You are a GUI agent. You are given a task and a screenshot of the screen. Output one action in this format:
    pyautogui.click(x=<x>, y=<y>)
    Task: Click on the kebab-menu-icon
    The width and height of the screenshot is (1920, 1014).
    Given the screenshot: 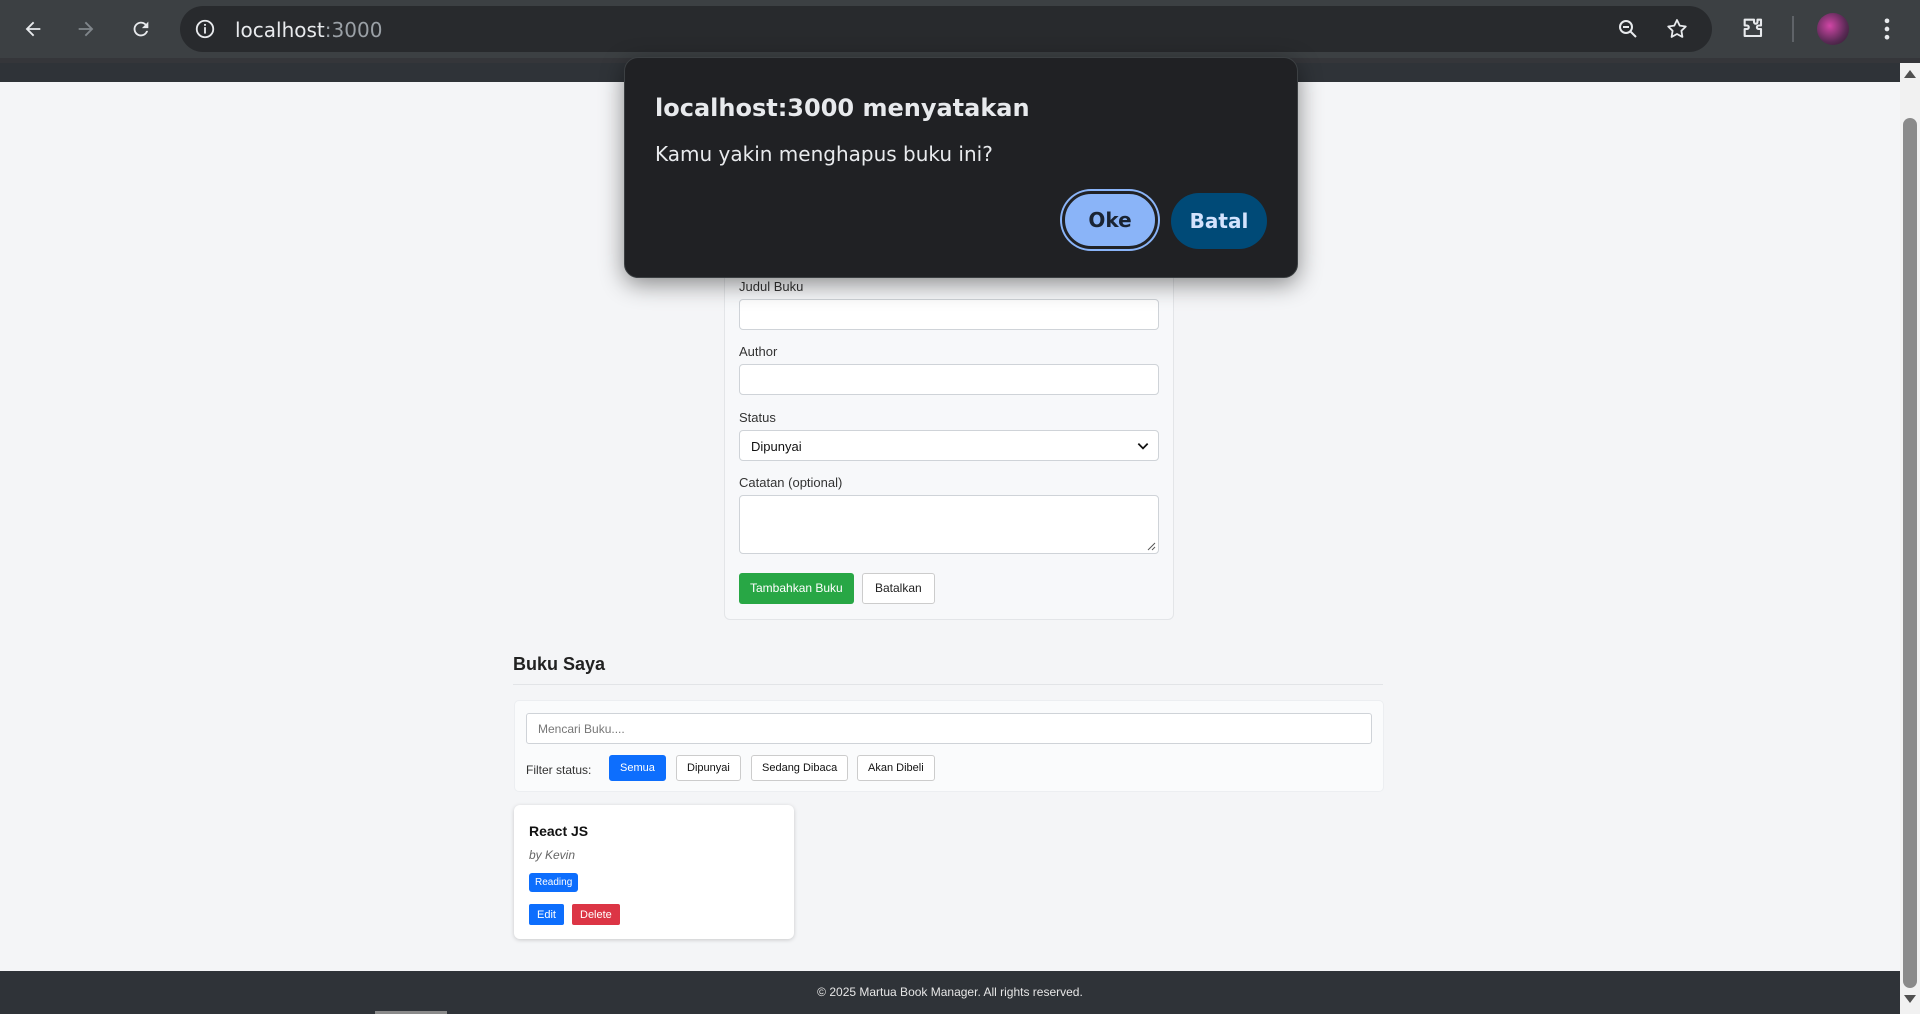 What is the action you would take?
    pyautogui.click(x=1887, y=29)
    